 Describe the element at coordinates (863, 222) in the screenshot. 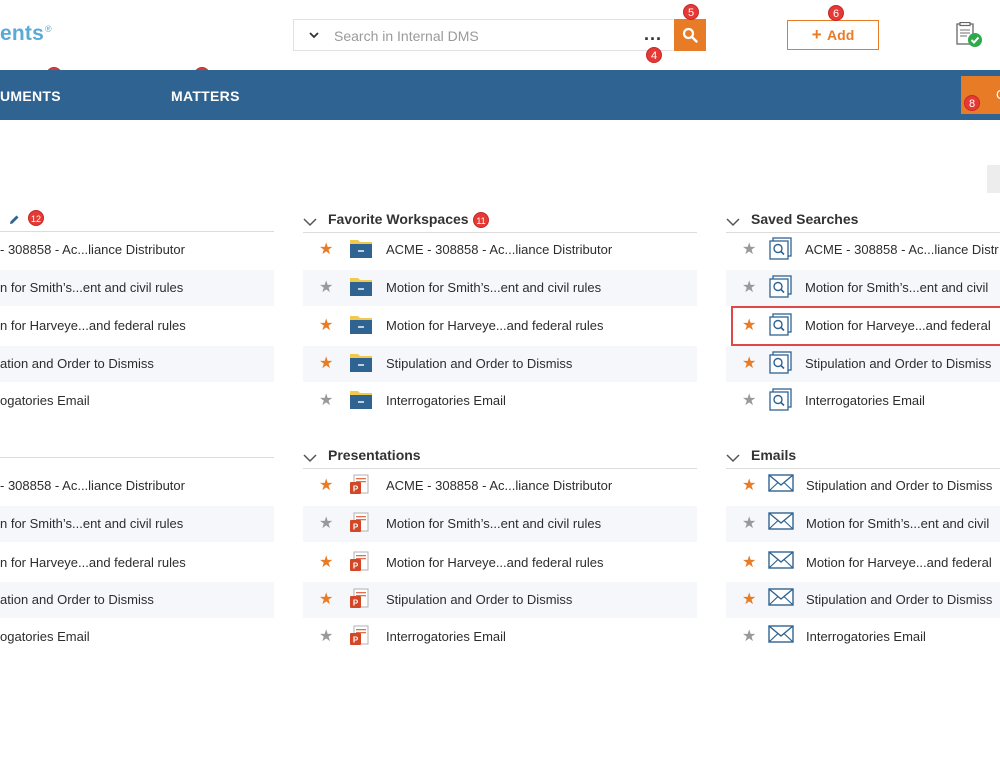

I see `section-header: Saved Searches` at that location.